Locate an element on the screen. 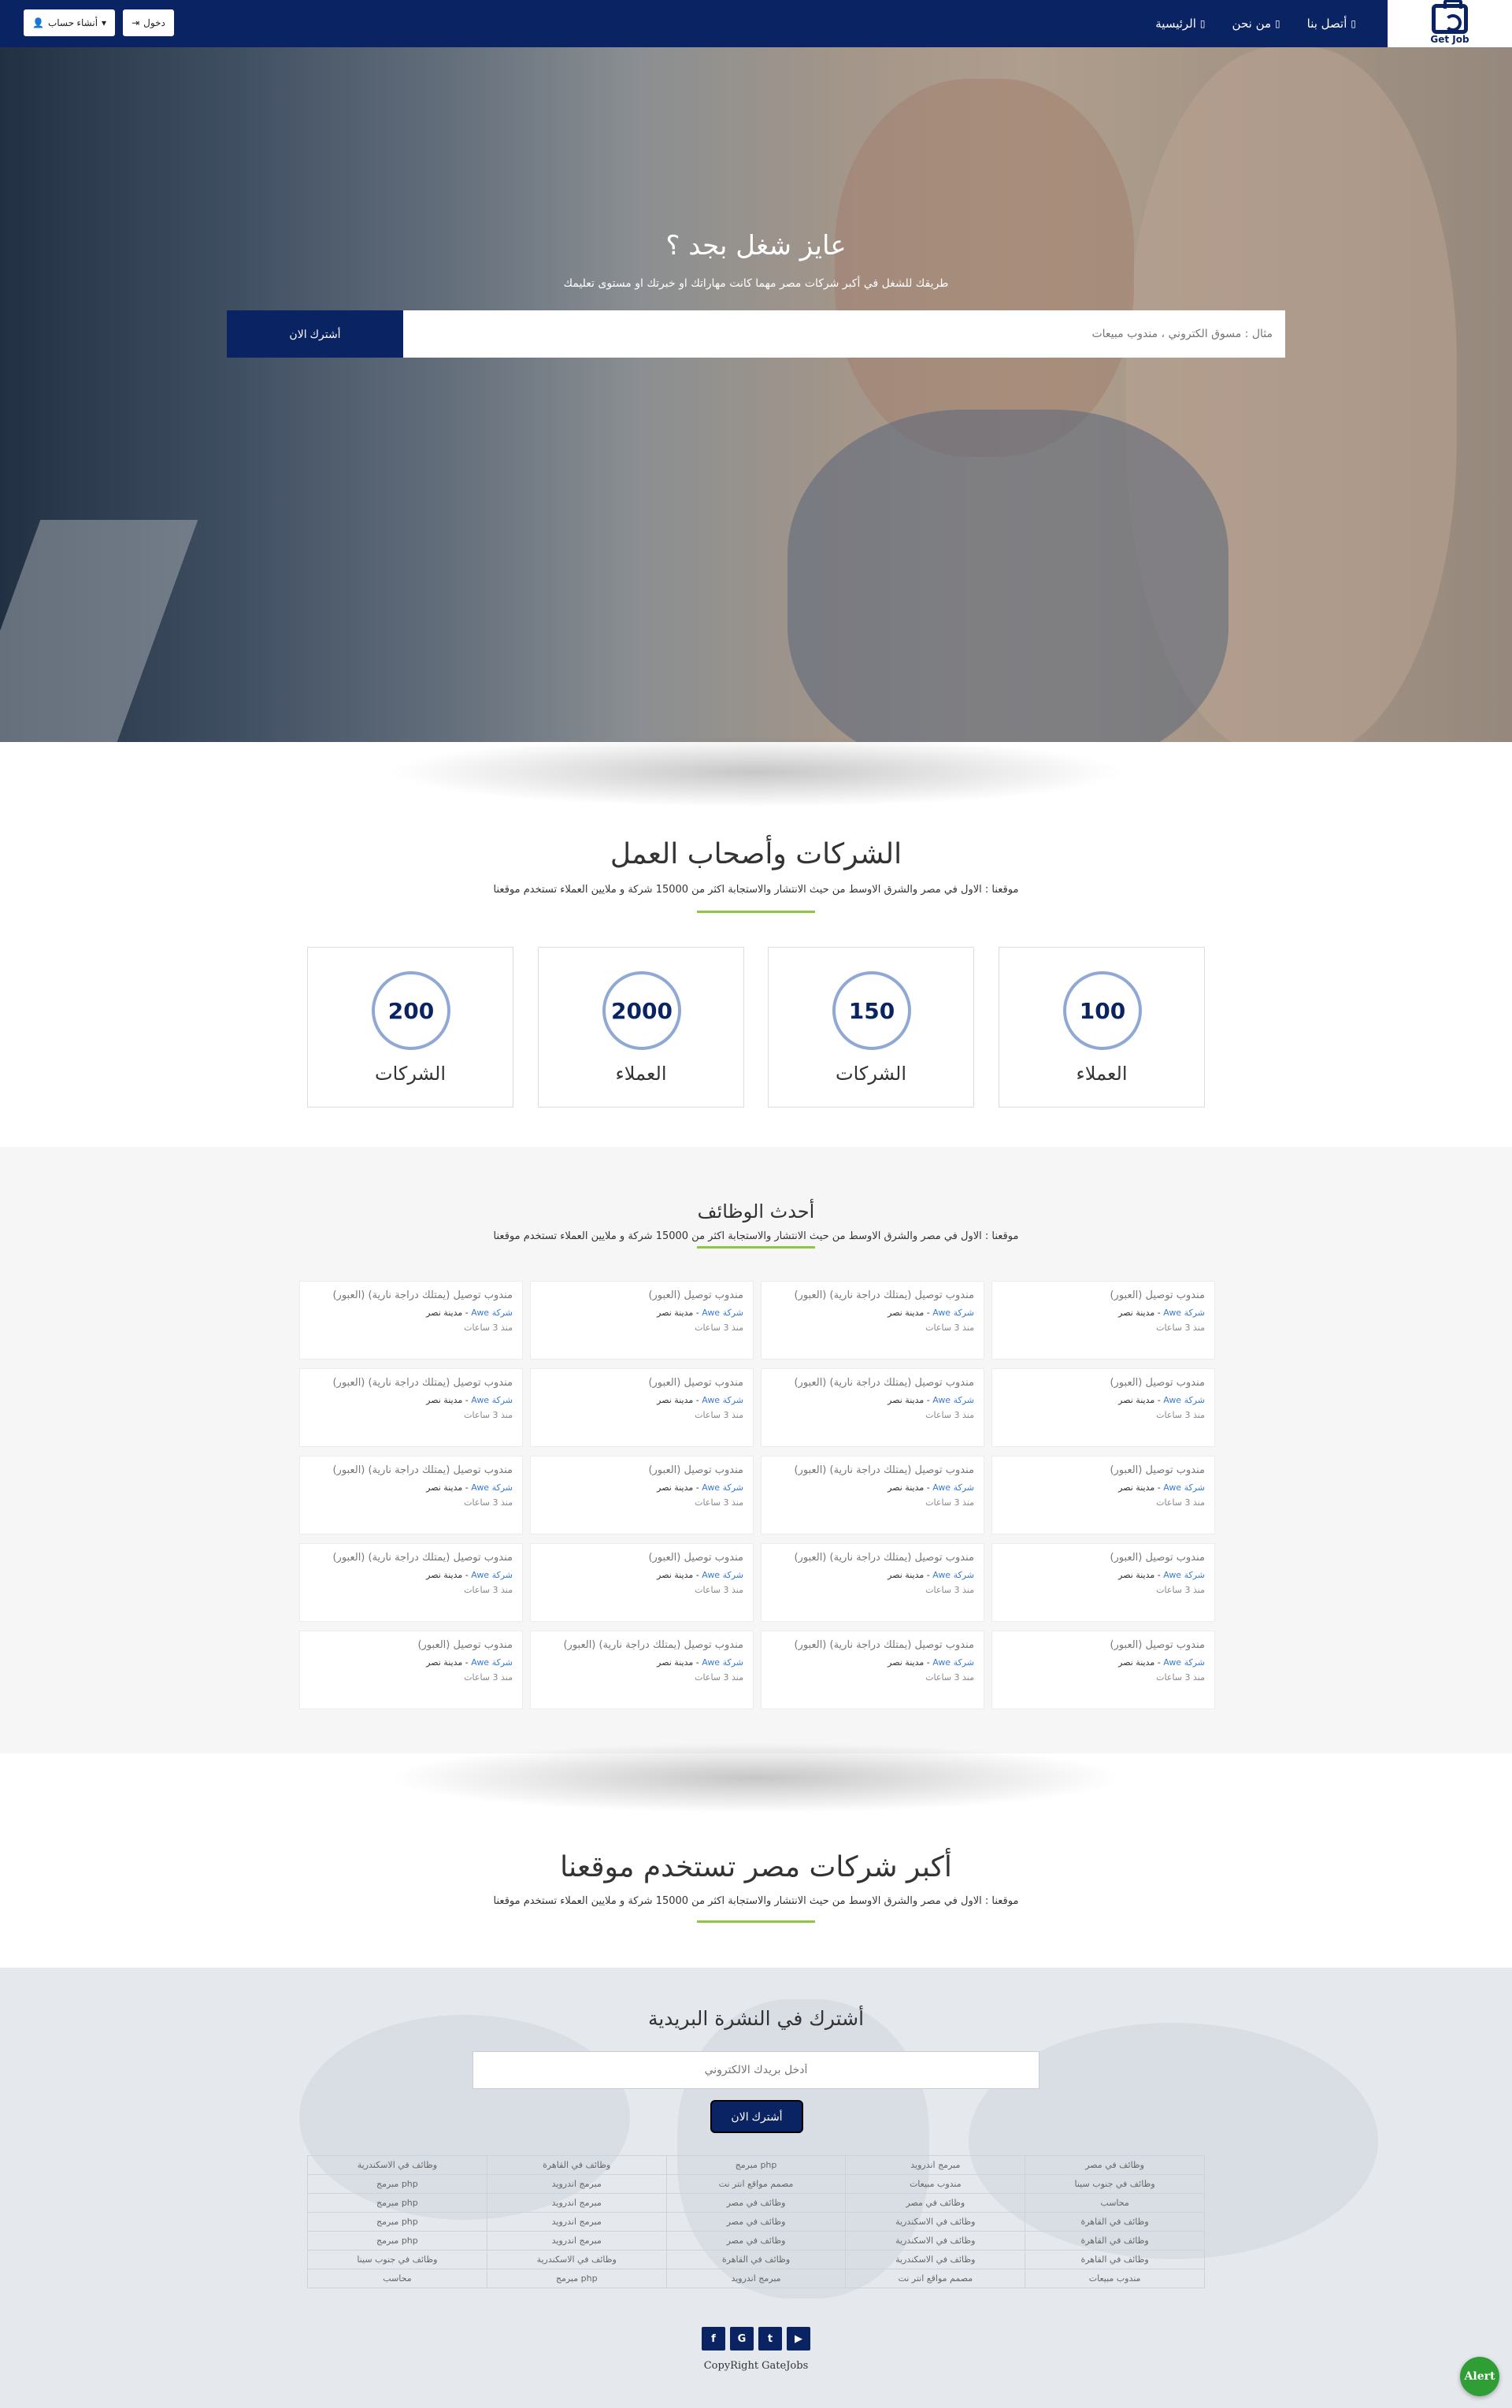  newsletter-email-input is located at coordinates (756, 2070).